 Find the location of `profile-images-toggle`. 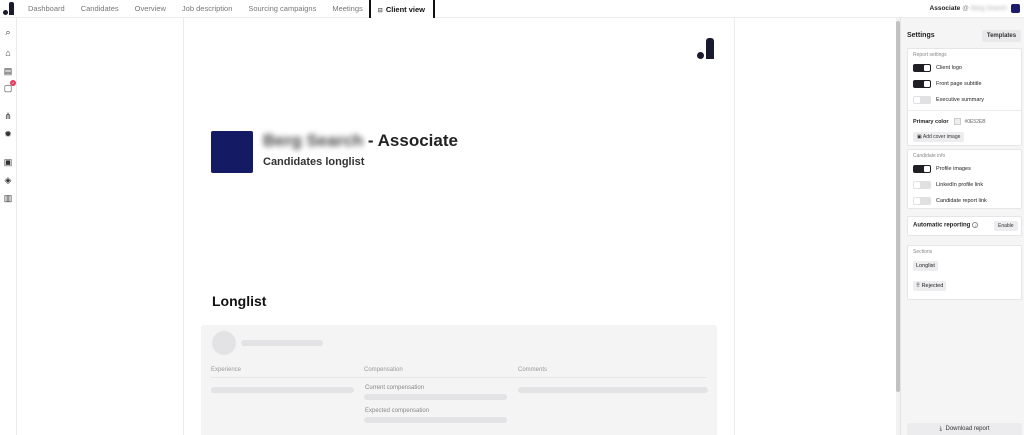

profile-images-toggle is located at coordinates (922, 168).